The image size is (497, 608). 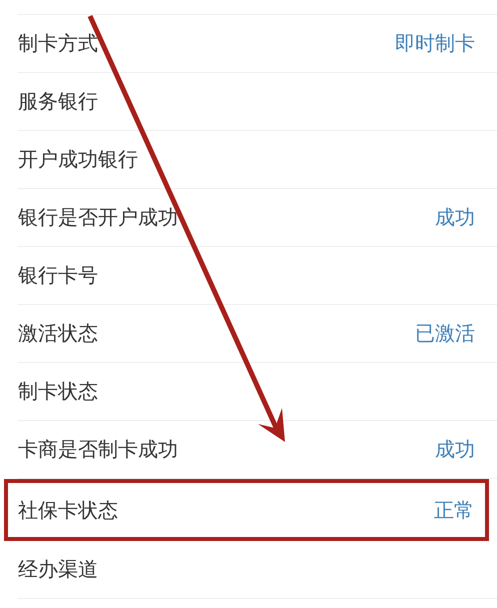 What do you see at coordinates (58, 275) in the screenshot?
I see `row-label: 银行卡号` at bounding box center [58, 275].